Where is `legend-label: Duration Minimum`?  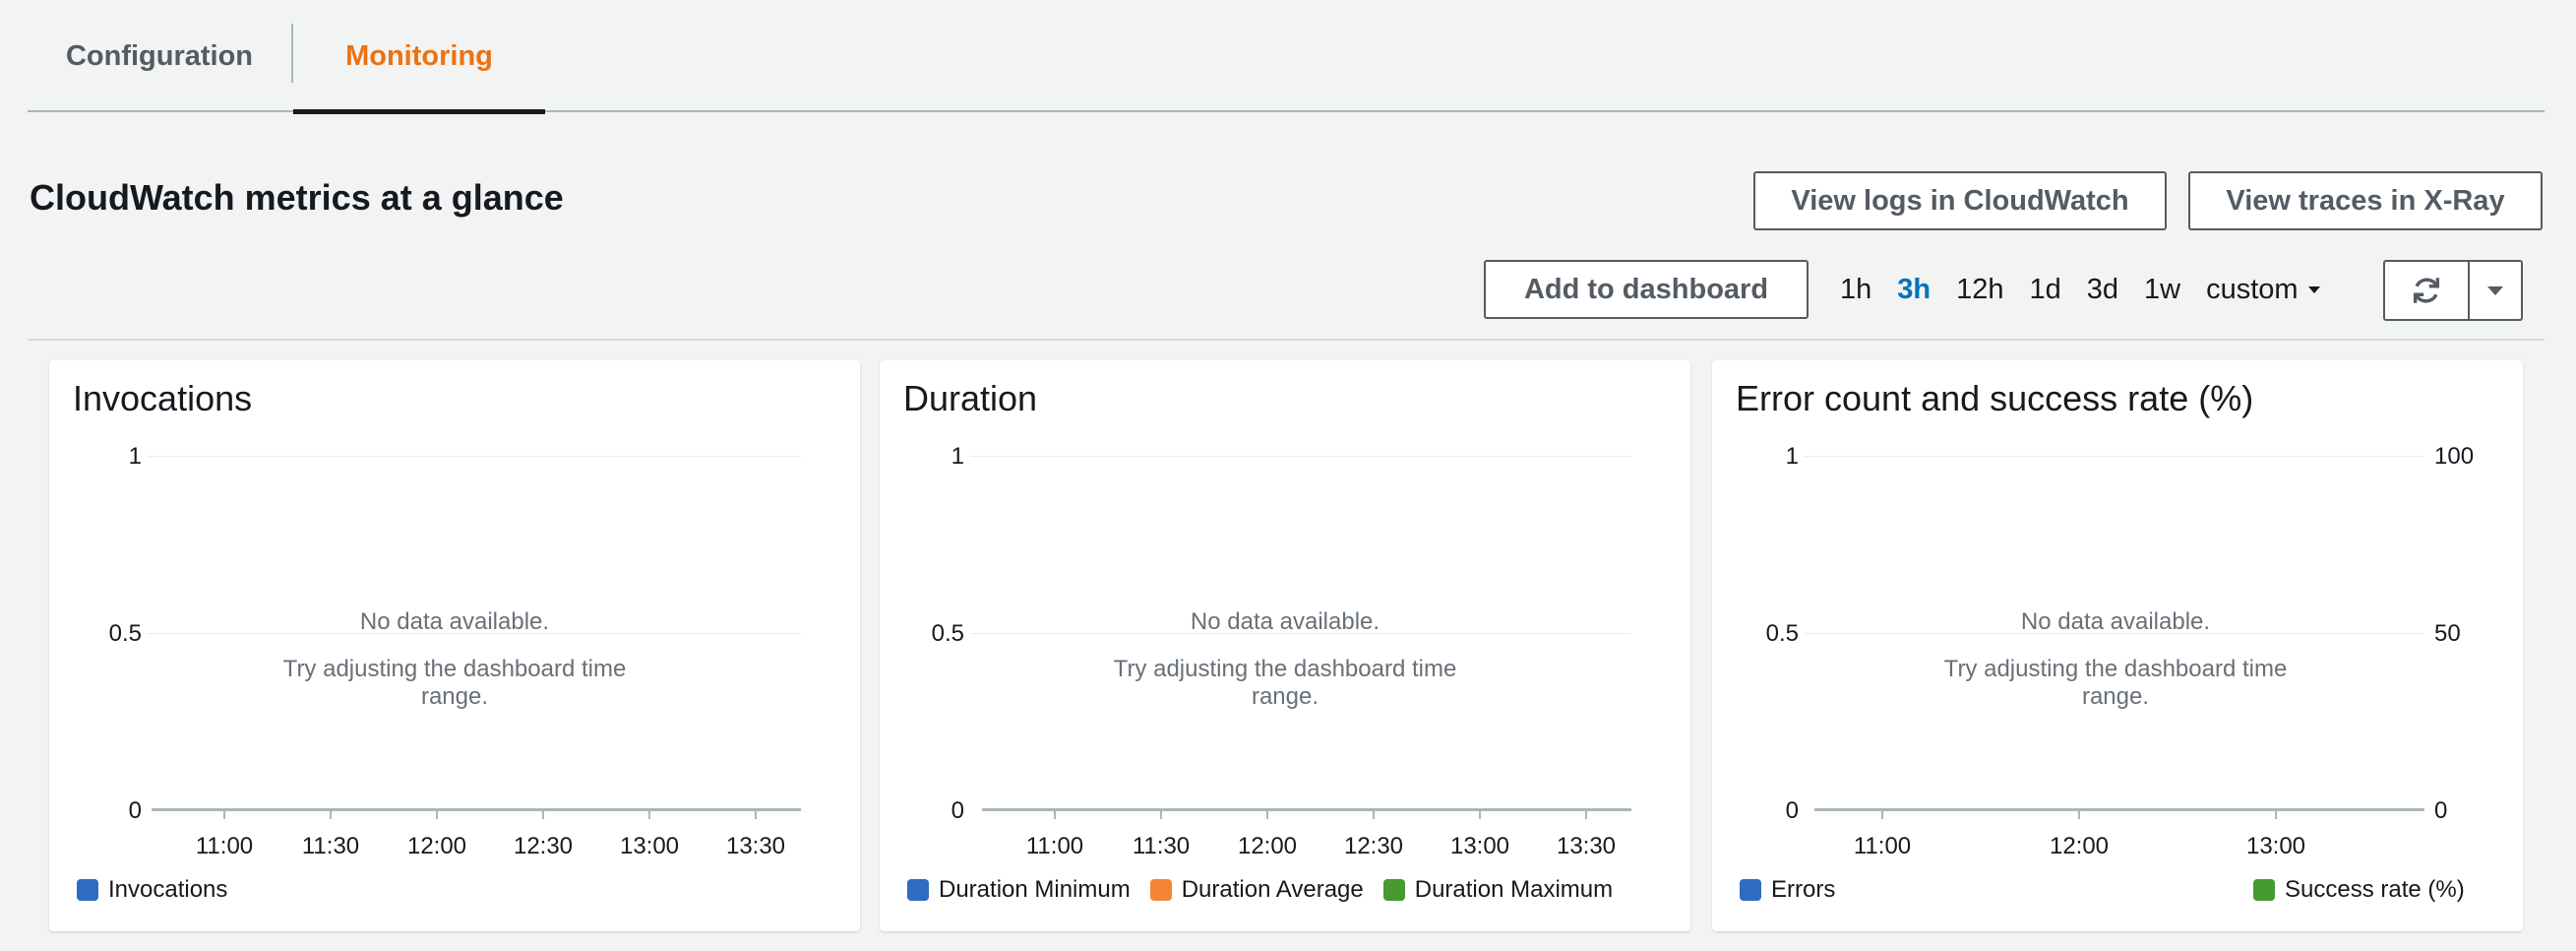 legend-label: Duration Minimum is located at coordinates (1035, 889).